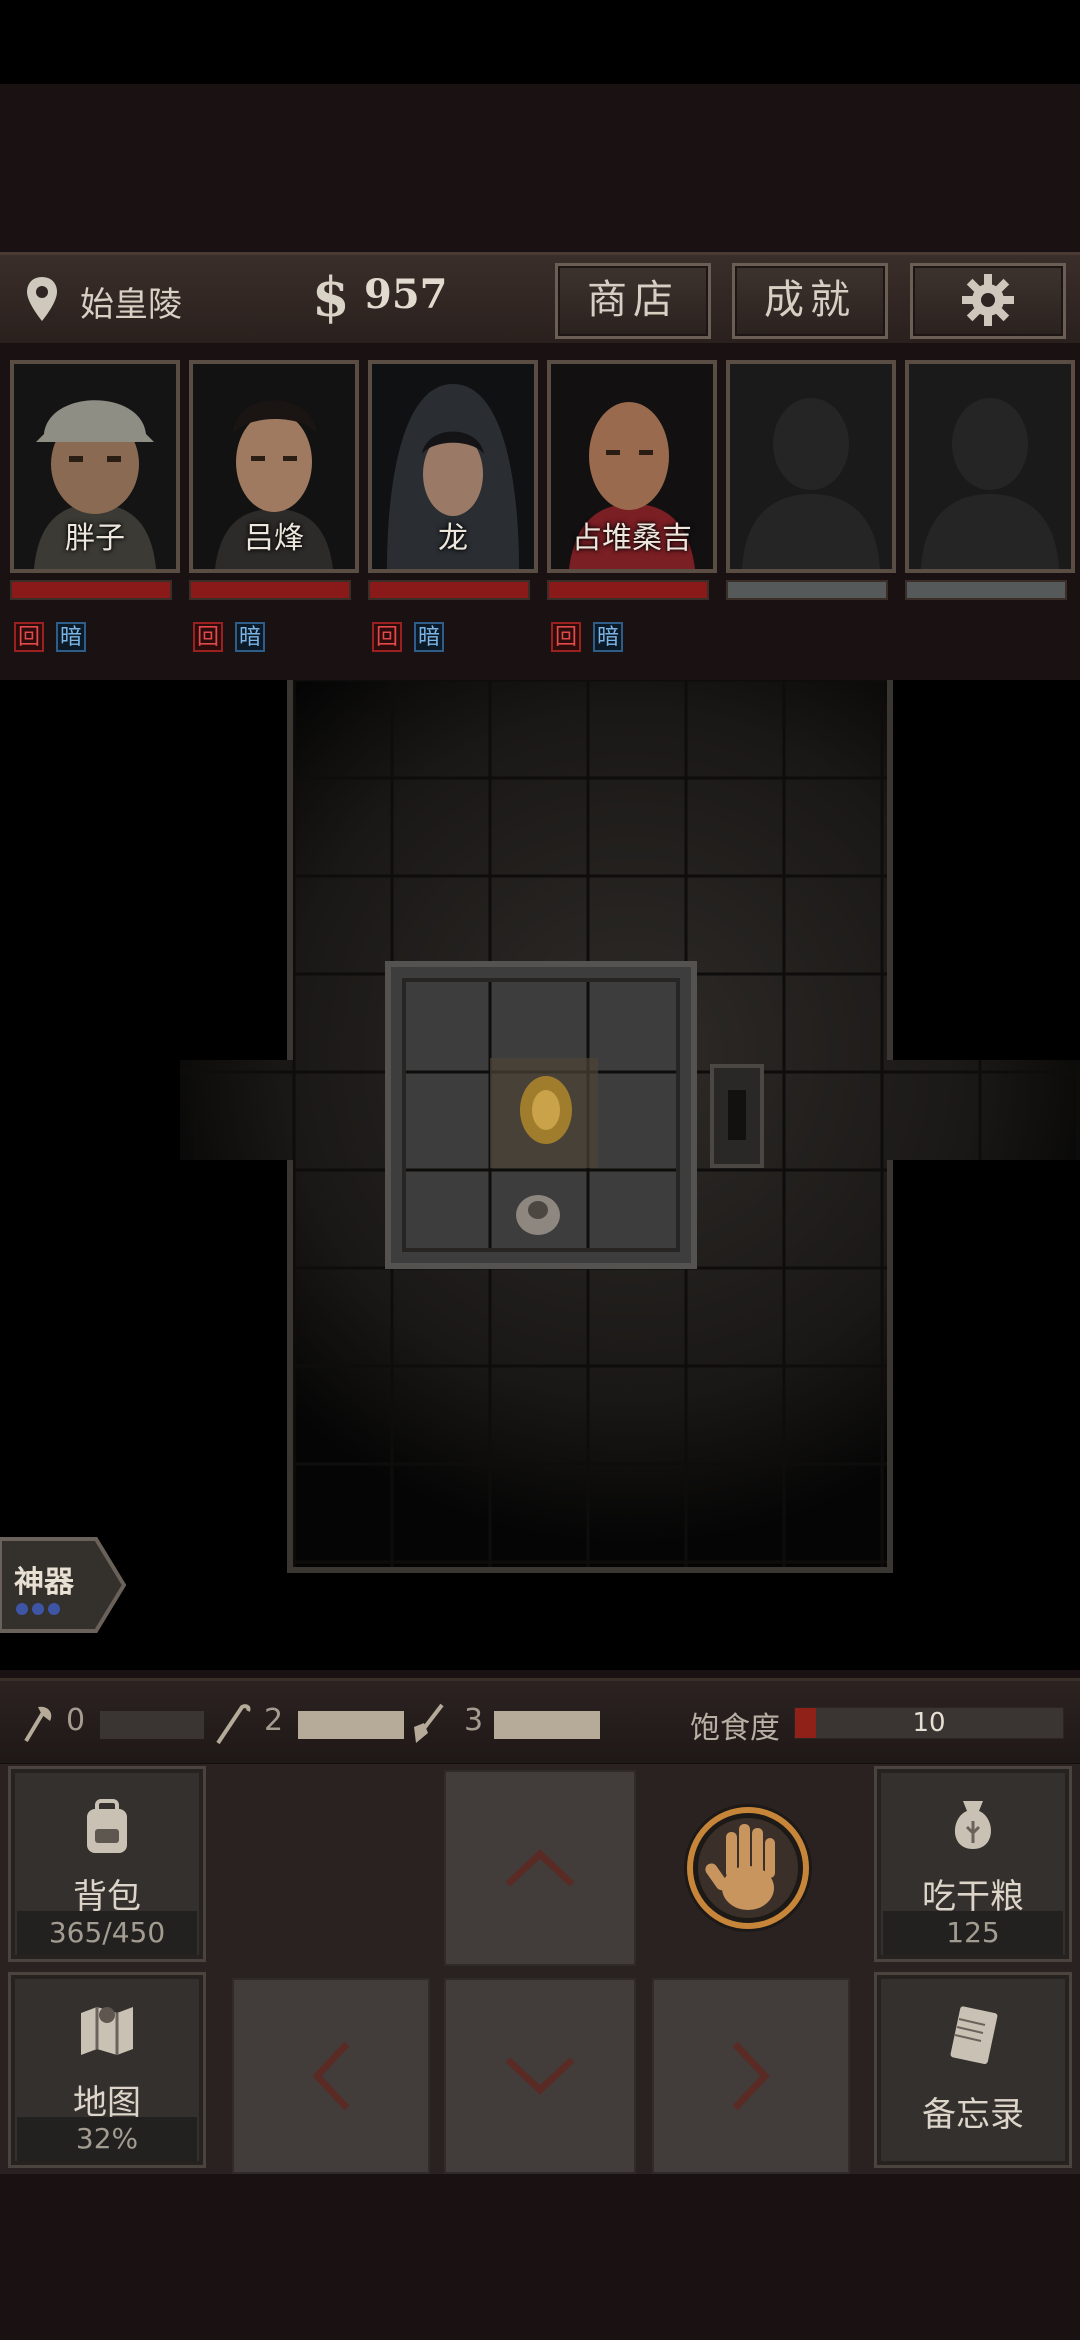 The height and width of the screenshot is (2340, 1080). Describe the element at coordinates (973, 1825) in the screenshot. I see `ration-bag-icon` at that location.